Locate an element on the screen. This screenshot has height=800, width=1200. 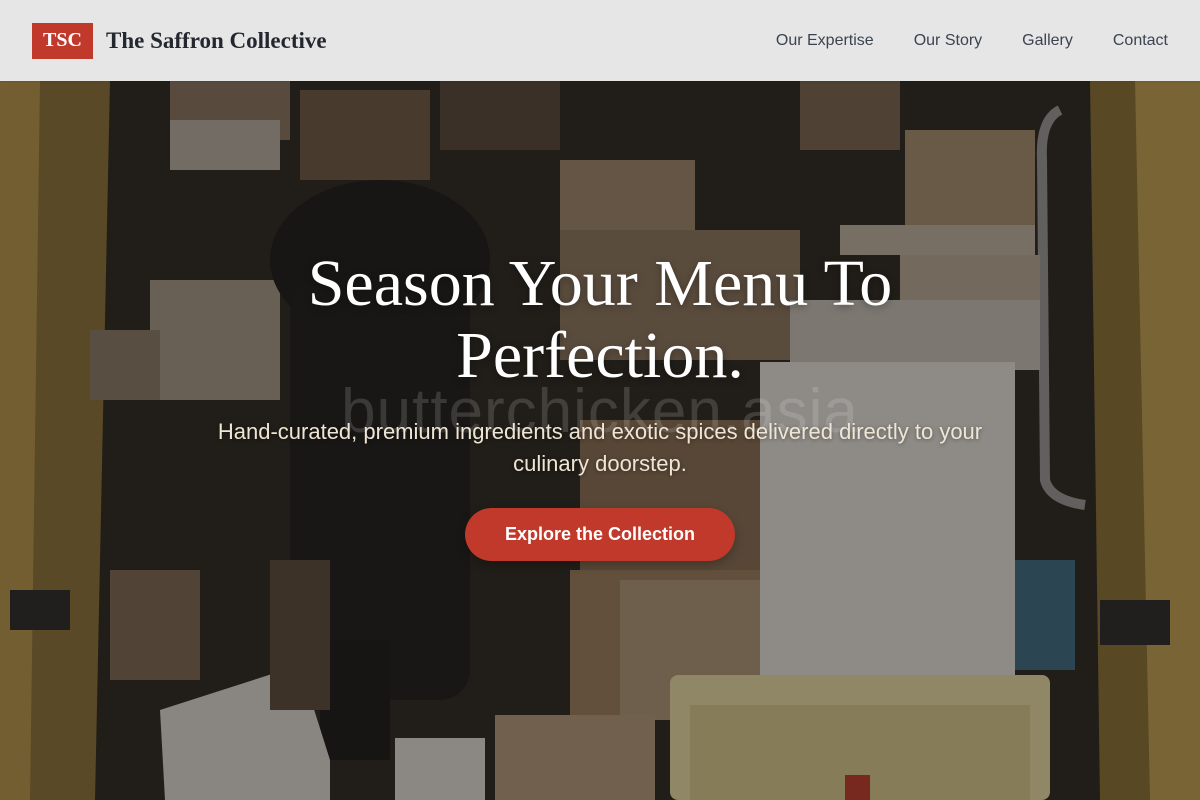
brand-logo-link: TSC The Saffron Collective is located at coordinates (179, 40).